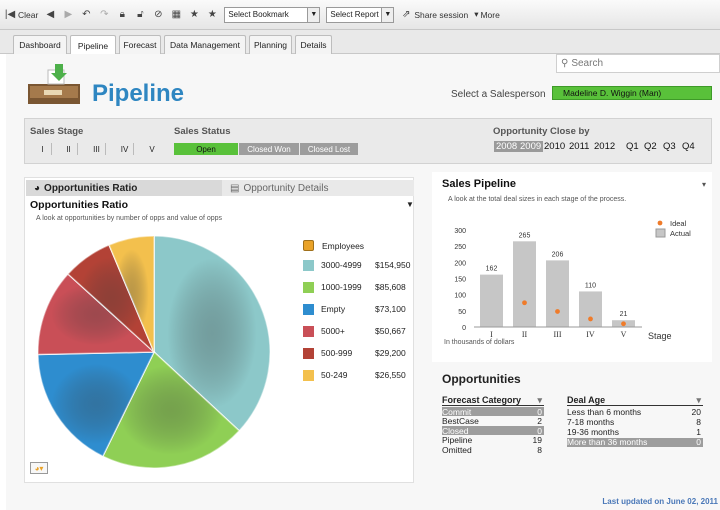 The height and width of the screenshot is (510, 720). I want to click on tab-opportunities-ratio: ◕ Opportunities Ratio, so click(124, 188).